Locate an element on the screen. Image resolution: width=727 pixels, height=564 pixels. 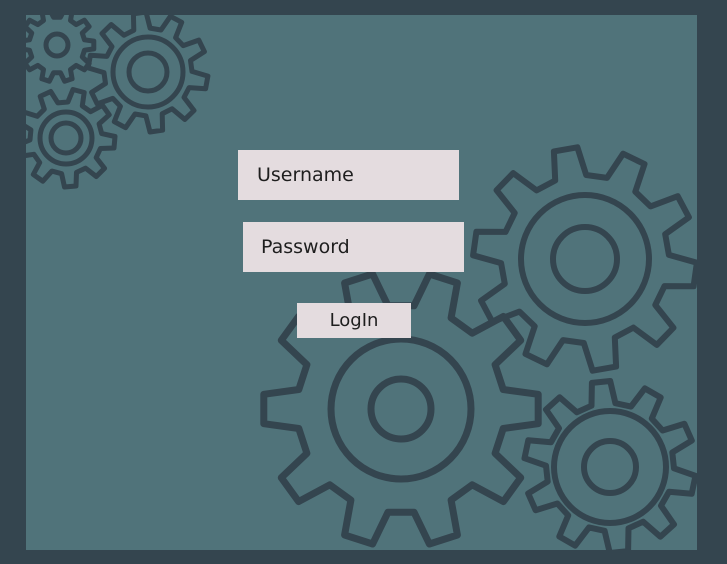
password-field: Password is located at coordinates (353, 247).